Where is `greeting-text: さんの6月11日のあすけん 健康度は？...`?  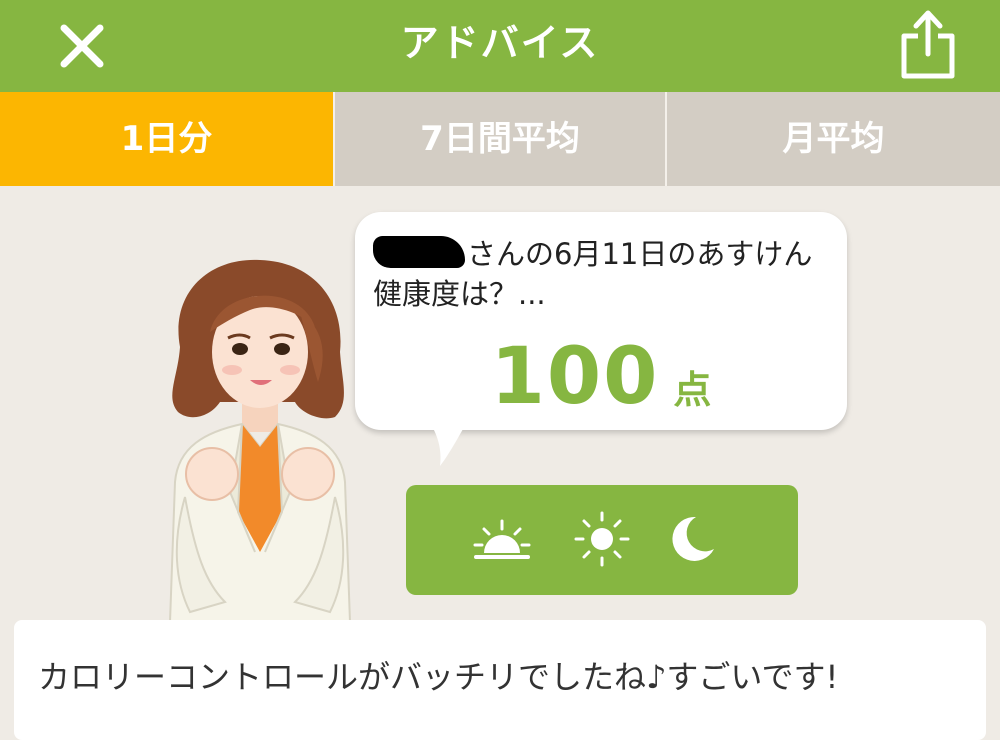
greeting-text: さんの6月11日のあすけん 健康度は？... is located at coordinates (608, 274).